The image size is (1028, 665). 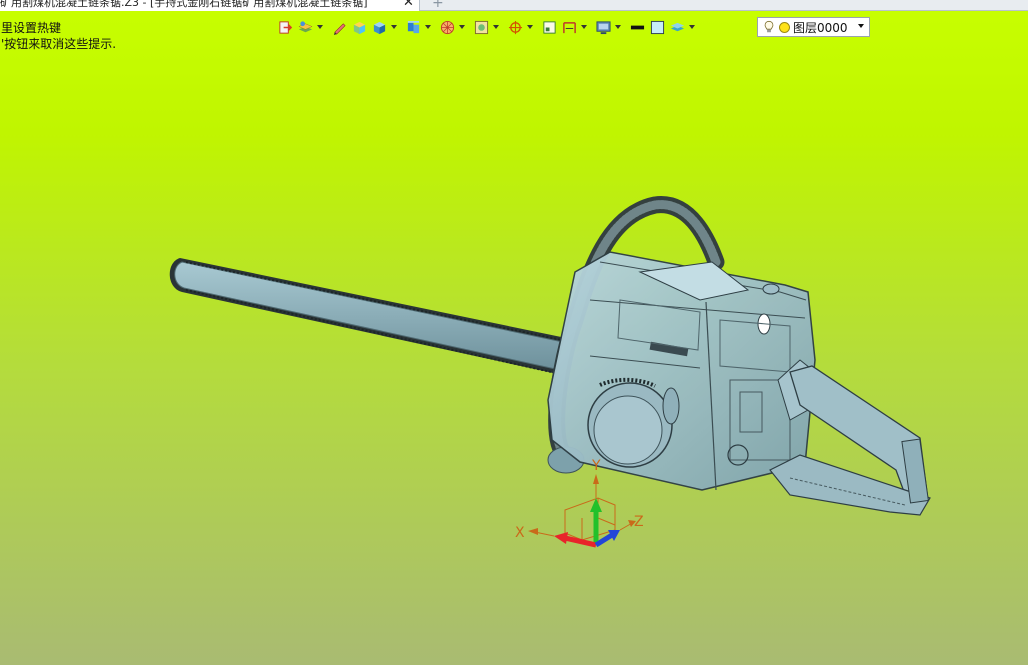 I want to click on solid-box-icon, so click(x=379, y=27).